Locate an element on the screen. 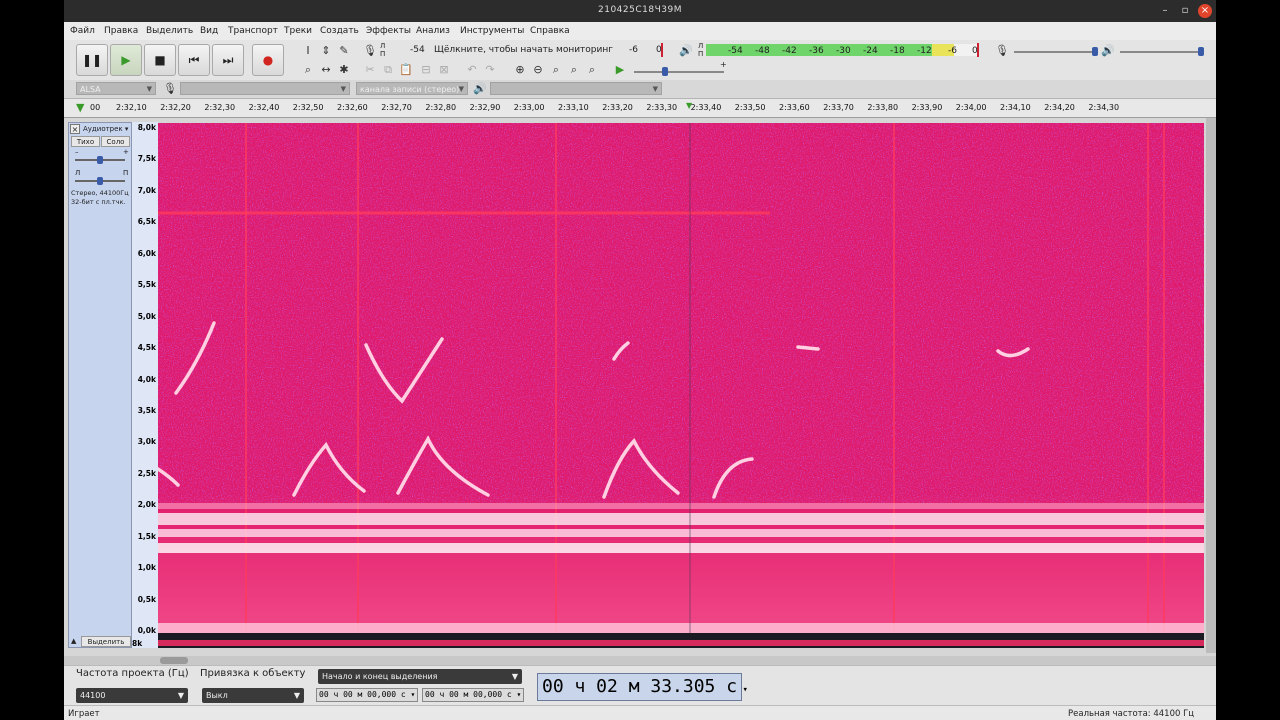 The image size is (1280, 720). maximize-icon: ▫ is located at coordinates (1185, 11).